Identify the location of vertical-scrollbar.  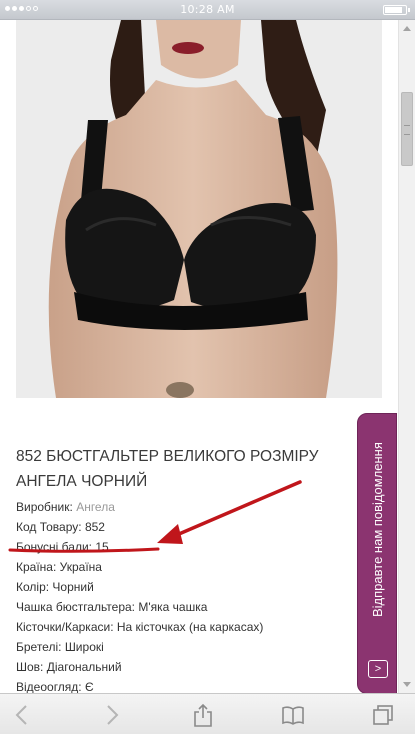
(406, 356).